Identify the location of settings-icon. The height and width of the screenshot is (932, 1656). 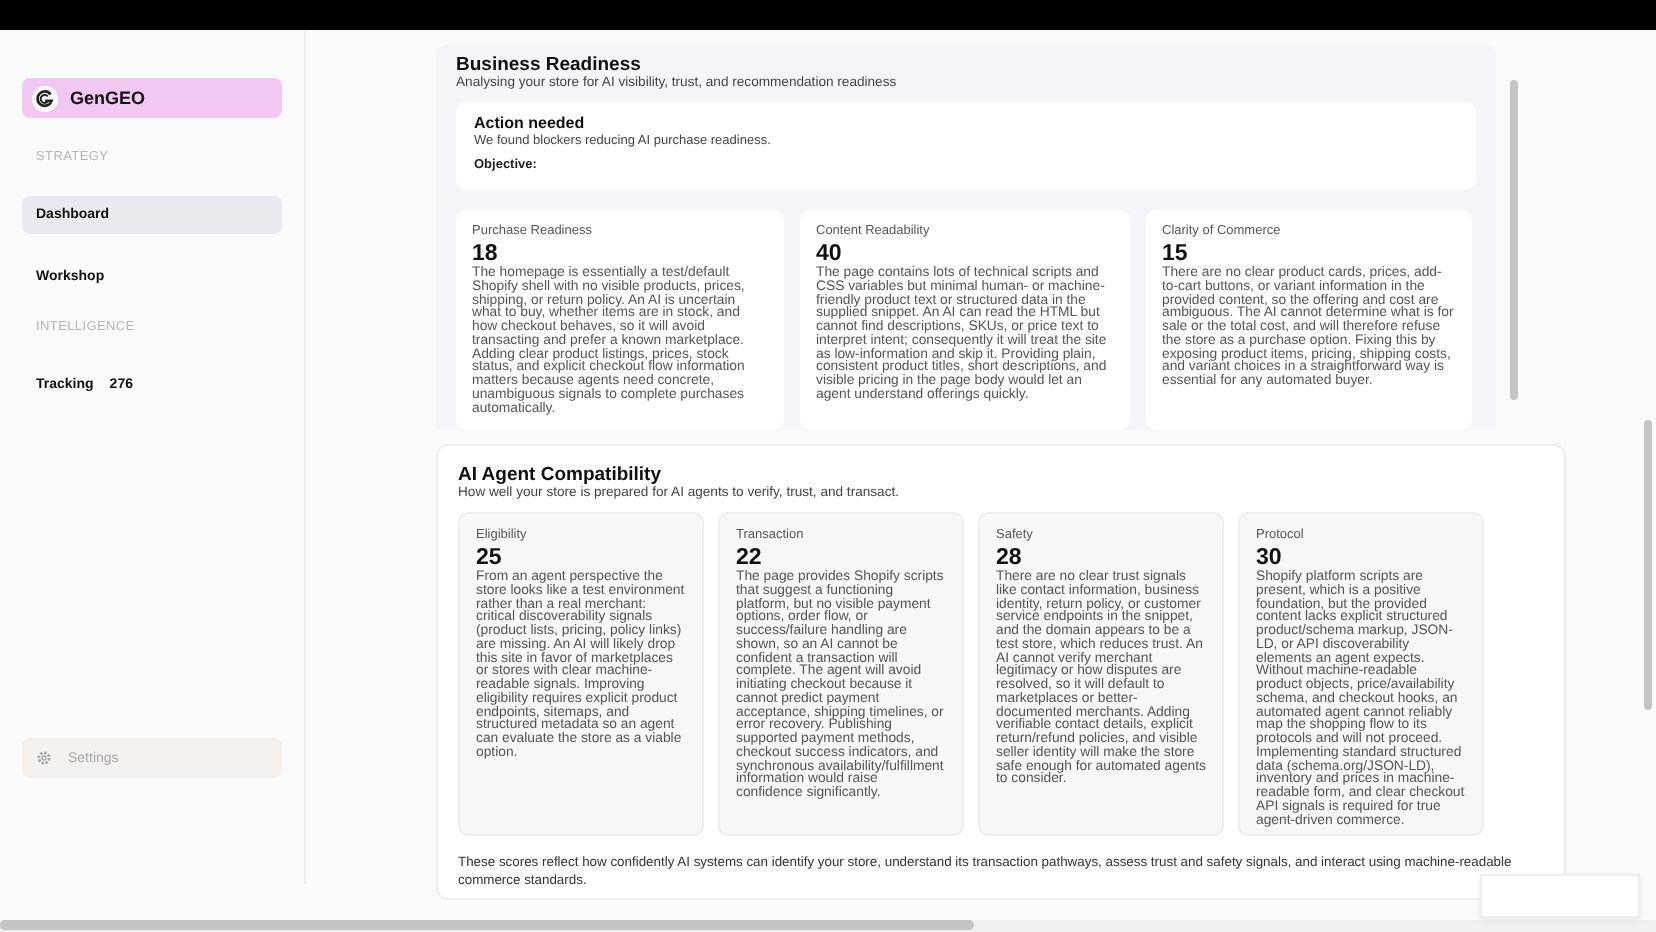
(44, 758).